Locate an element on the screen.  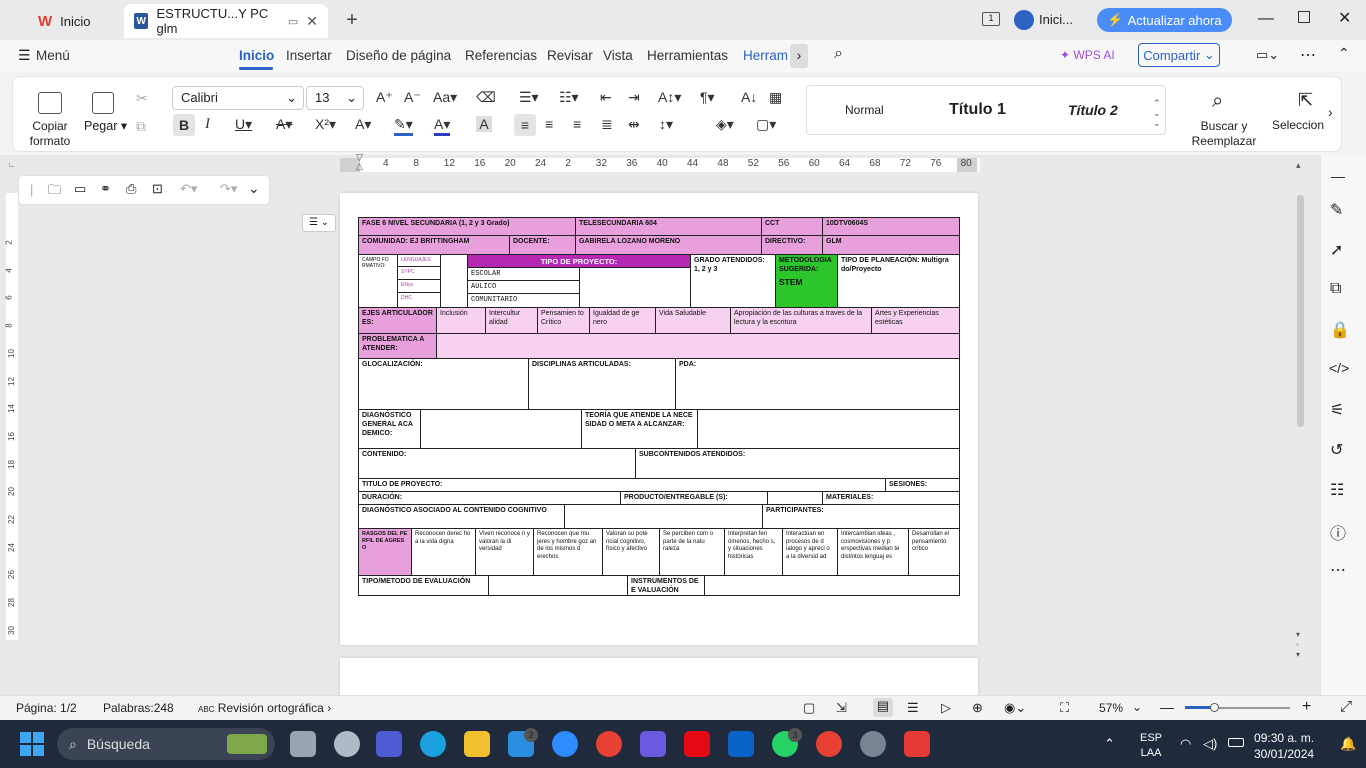
minimize-icon: — is located at coordinates (1266, 19).